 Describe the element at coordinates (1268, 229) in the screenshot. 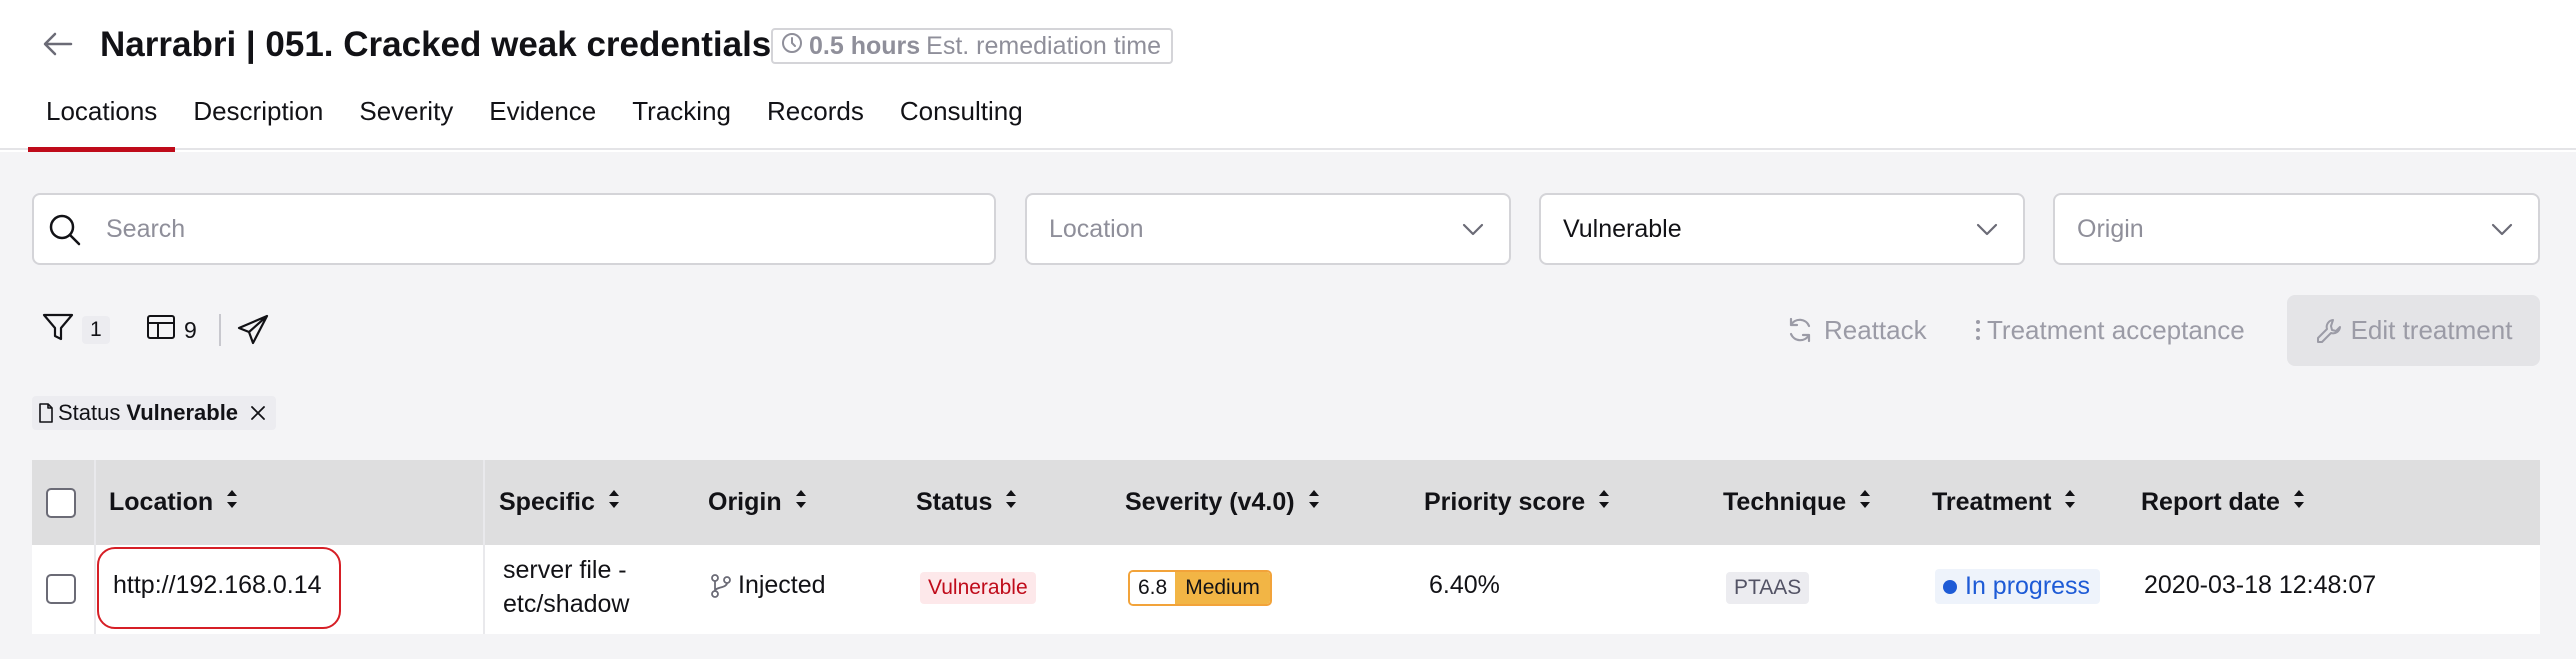

I see `location-select: Location` at that location.